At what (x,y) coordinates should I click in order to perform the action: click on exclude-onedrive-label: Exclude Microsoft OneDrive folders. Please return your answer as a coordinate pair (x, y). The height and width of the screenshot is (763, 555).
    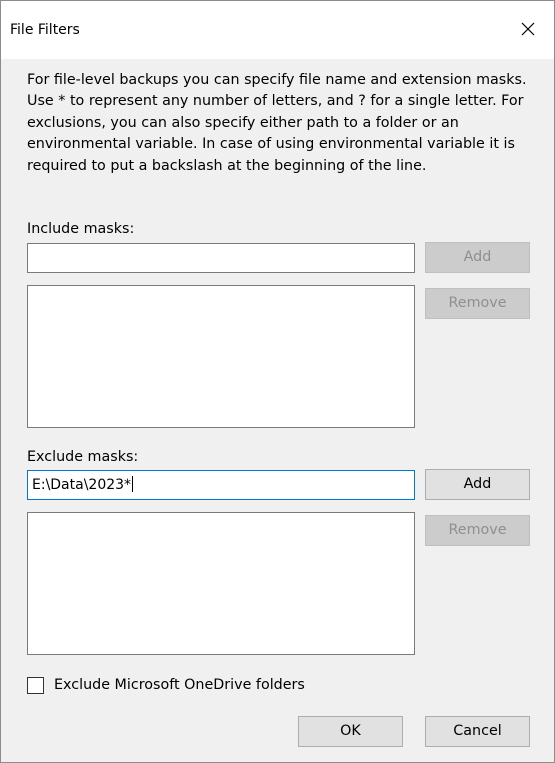
    Looking at the image, I should click on (179, 685).